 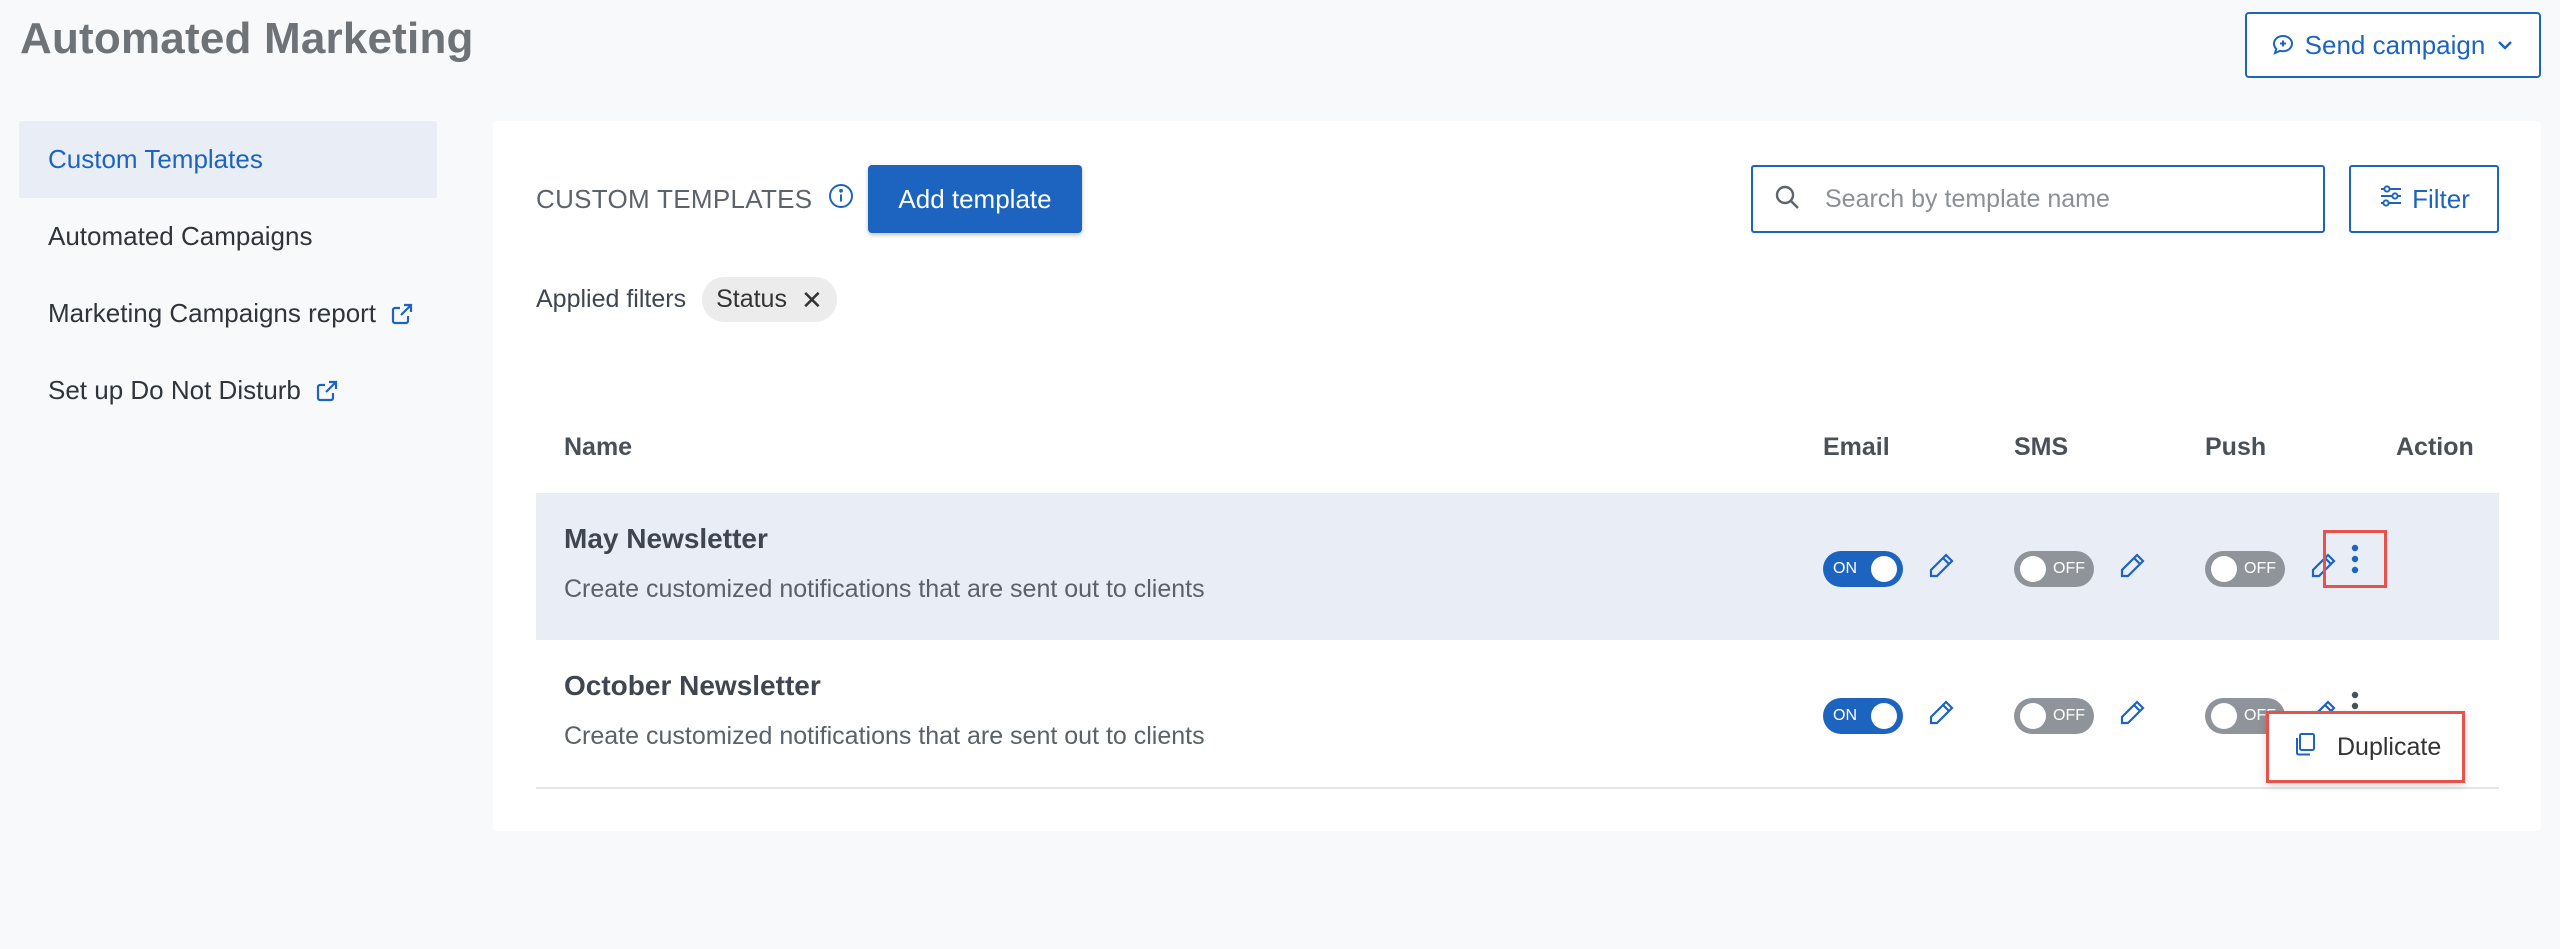 What do you see at coordinates (598, 447) in the screenshot?
I see `column-header-name: Name` at bounding box center [598, 447].